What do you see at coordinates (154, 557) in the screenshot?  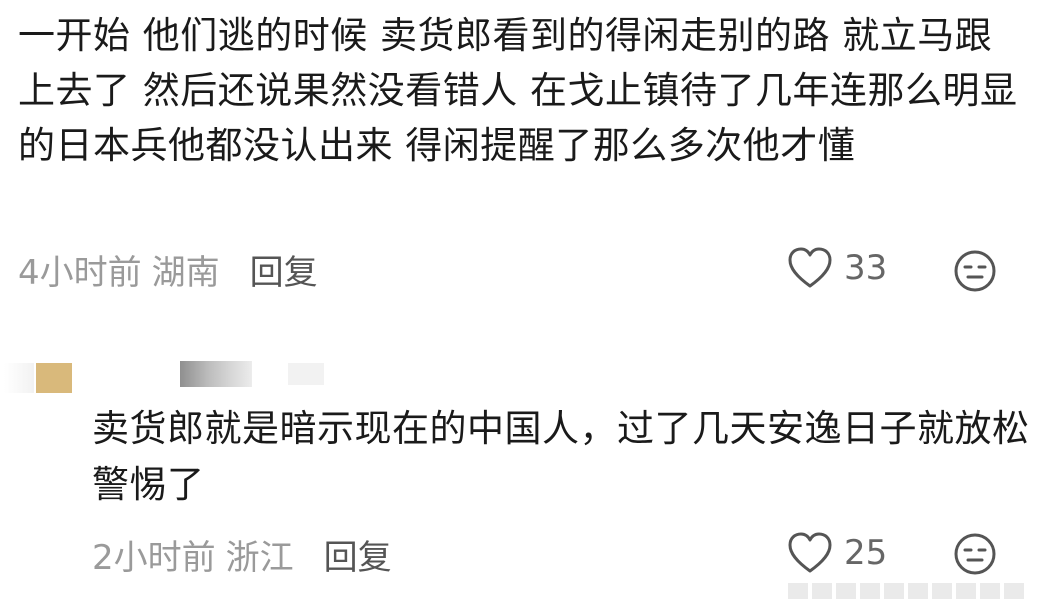 I see `comment-time: 2小时前` at bounding box center [154, 557].